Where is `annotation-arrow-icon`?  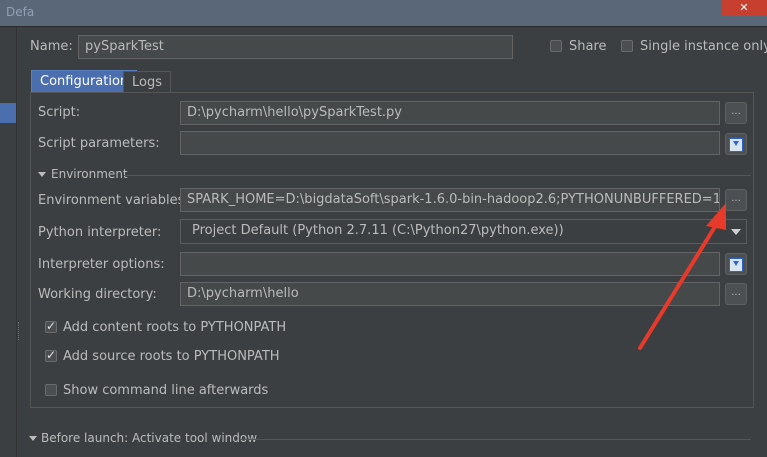
annotation-arrow-icon is located at coordinates (682, 276).